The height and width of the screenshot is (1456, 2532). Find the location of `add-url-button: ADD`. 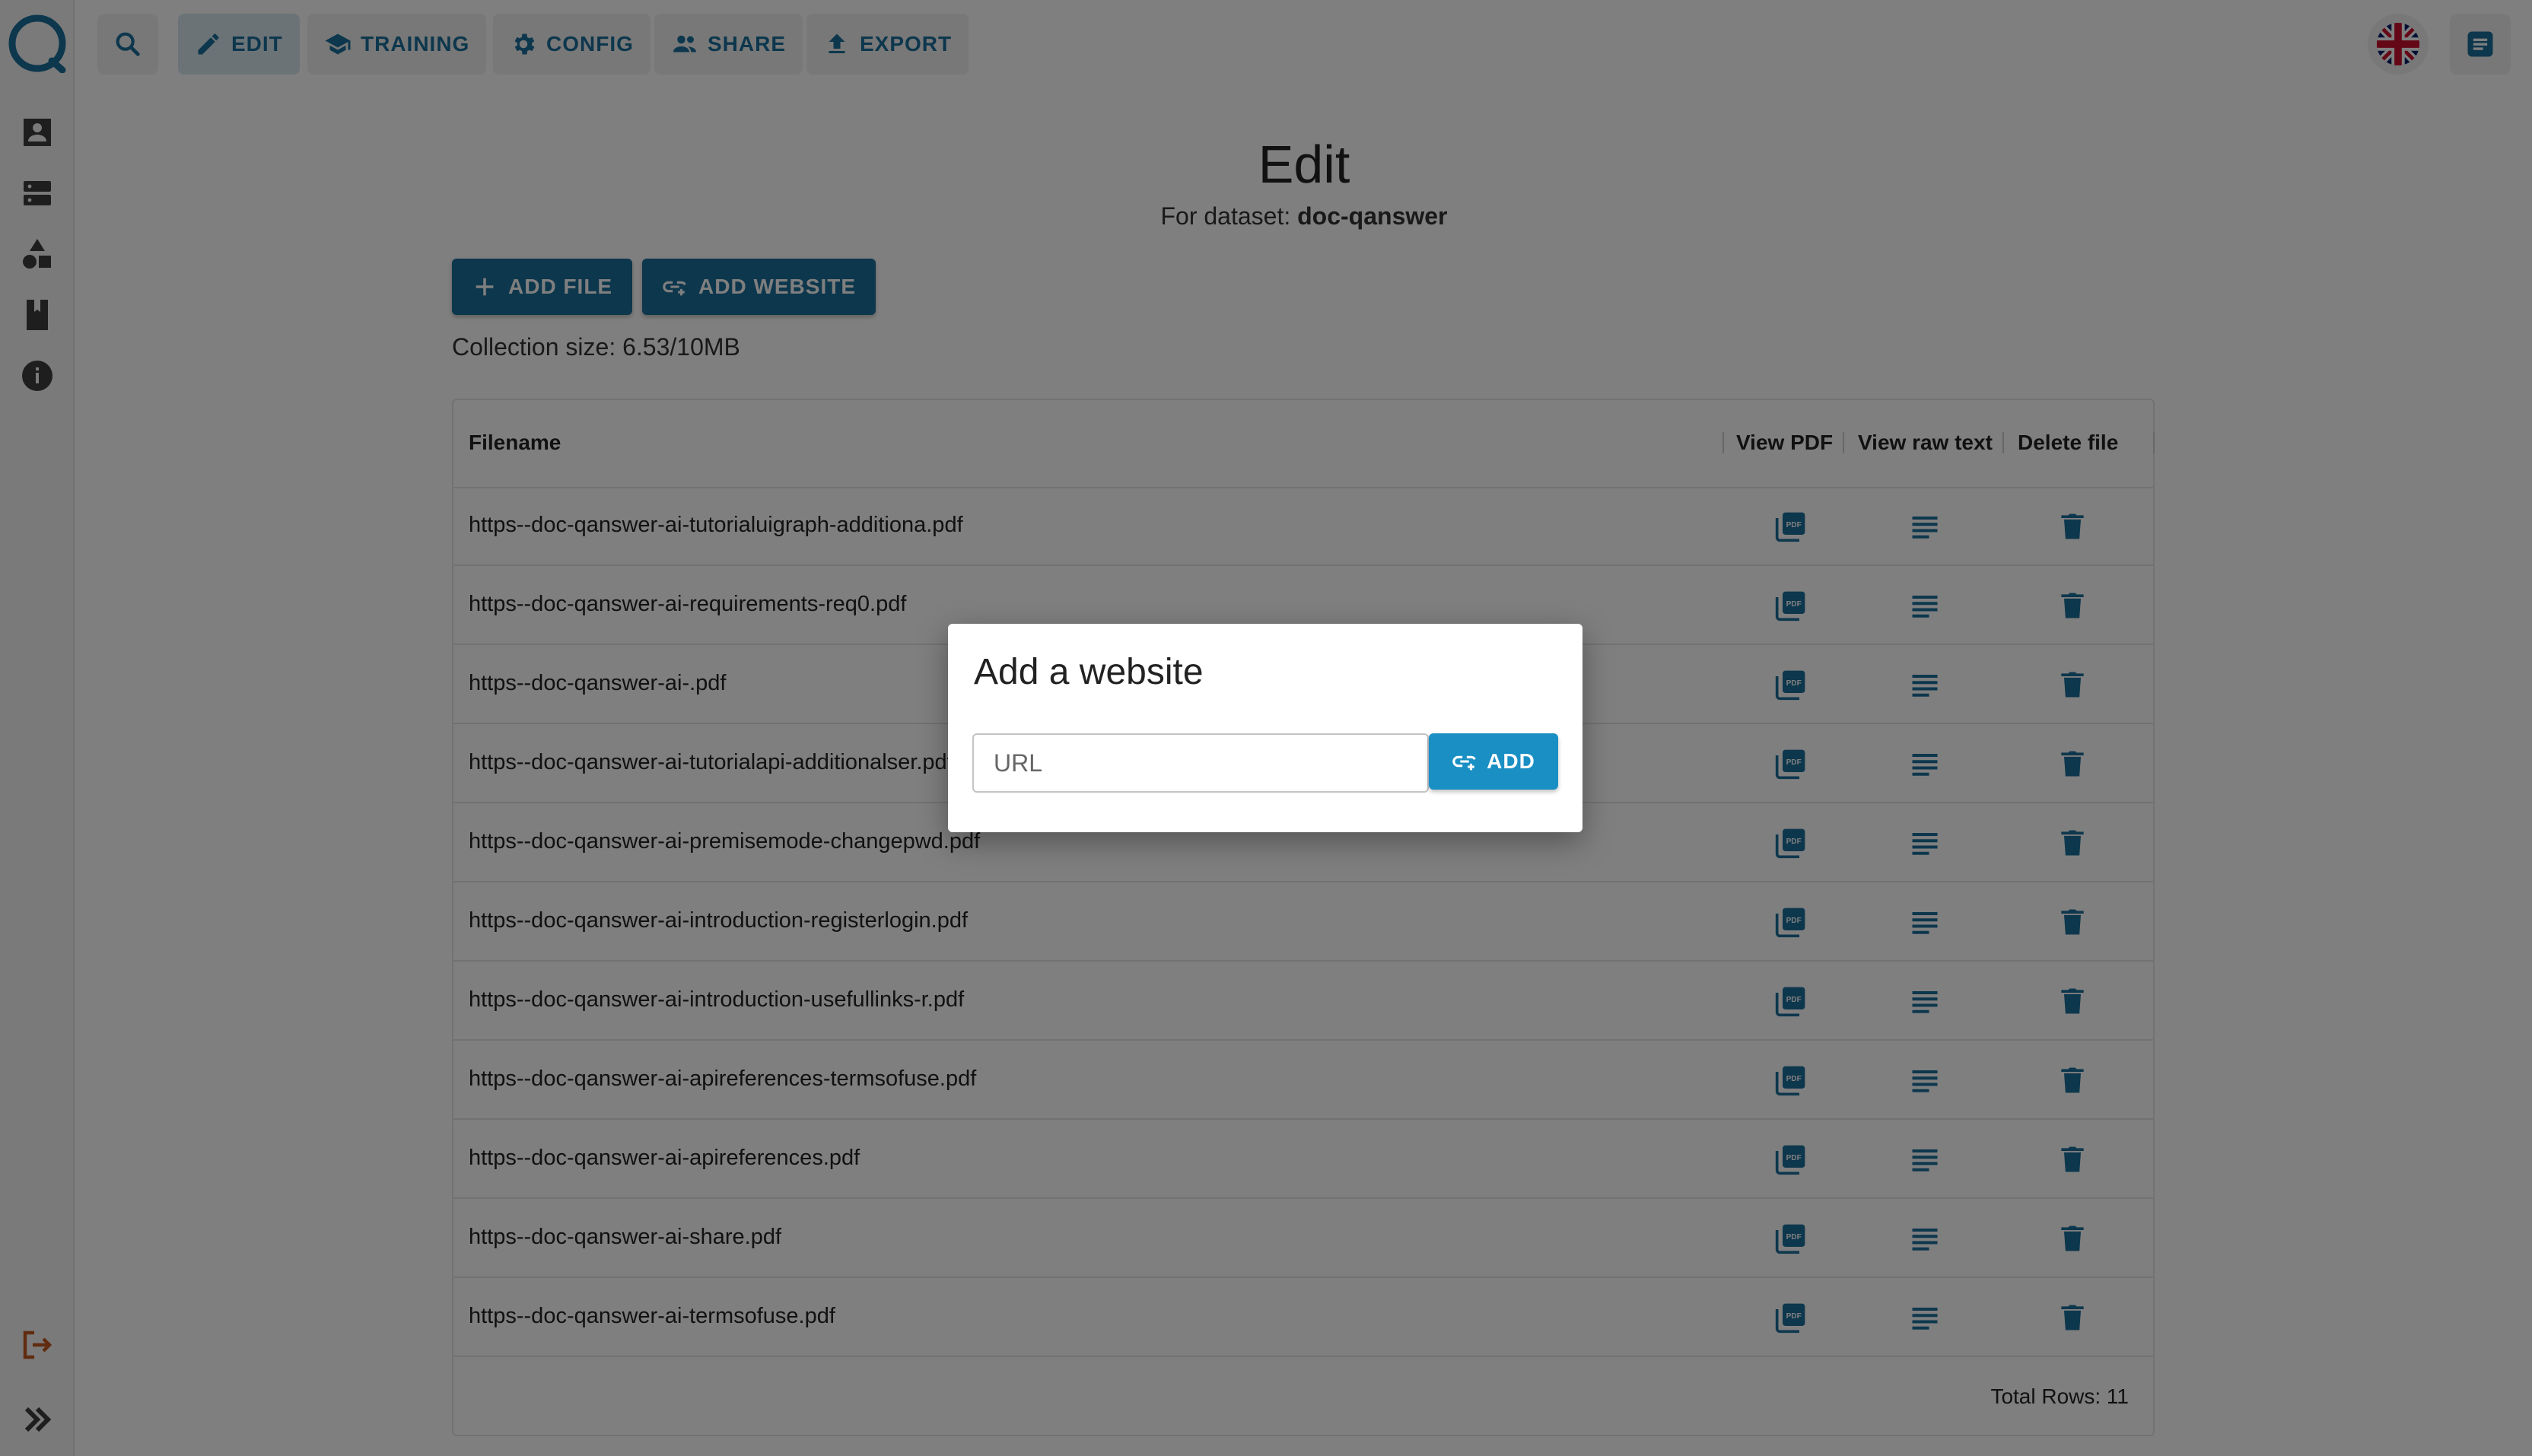

add-url-button: ADD is located at coordinates (1493, 761).